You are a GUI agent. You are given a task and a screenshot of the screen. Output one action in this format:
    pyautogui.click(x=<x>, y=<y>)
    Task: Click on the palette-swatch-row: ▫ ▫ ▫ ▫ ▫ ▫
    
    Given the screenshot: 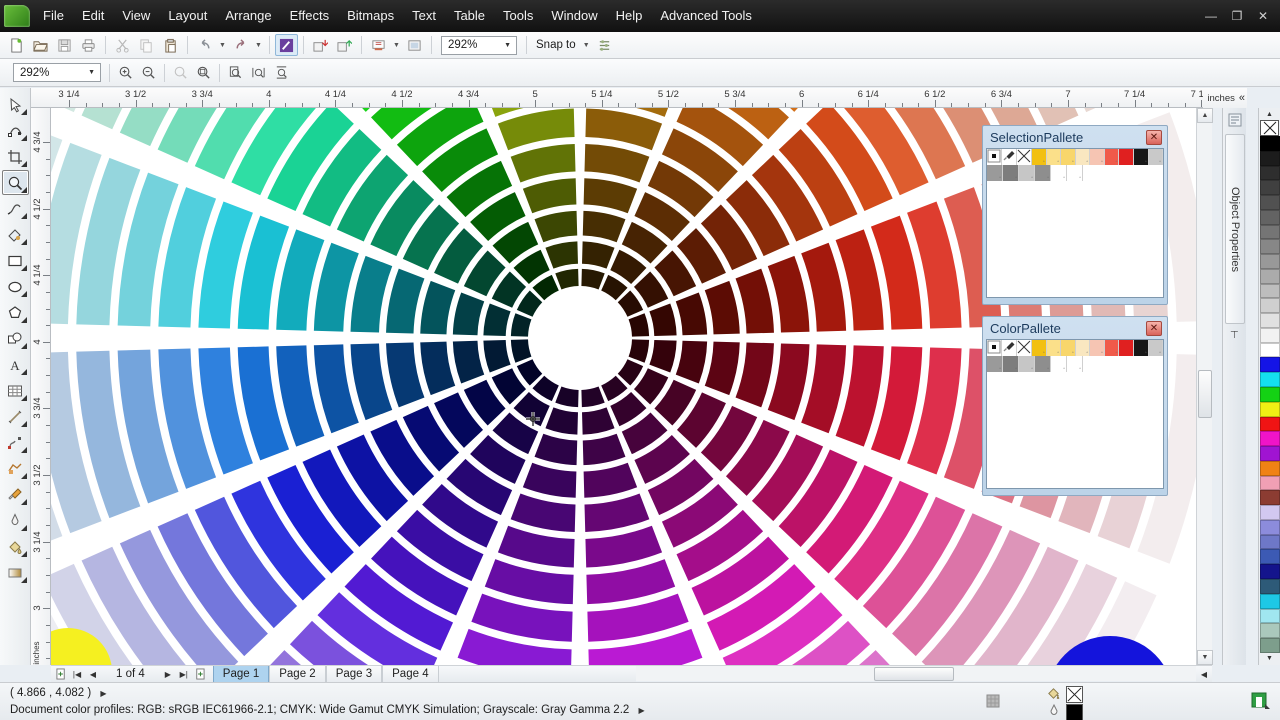 What is the action you would take?
    pyautogui.click(x=1035, y=173)
    